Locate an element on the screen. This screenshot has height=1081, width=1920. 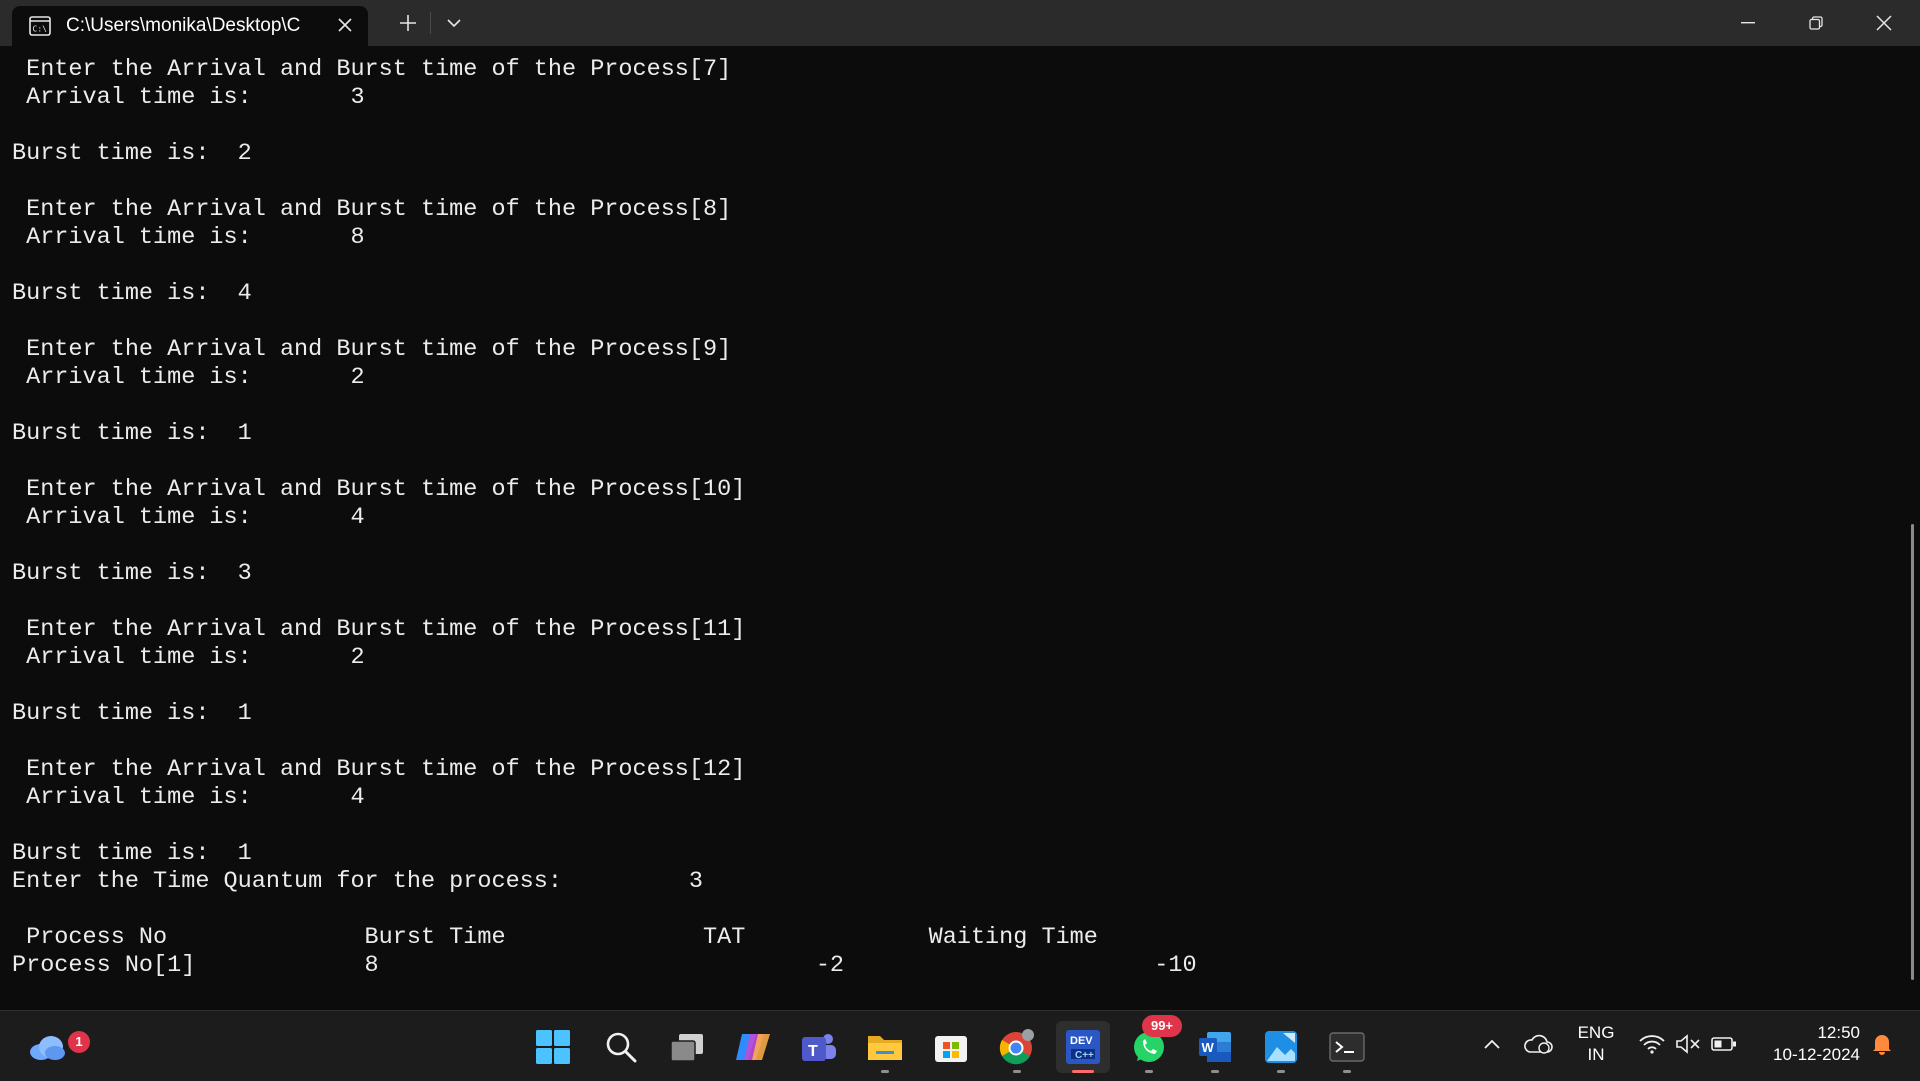
onedrive-icon is located at coordinates (1538, 1044).